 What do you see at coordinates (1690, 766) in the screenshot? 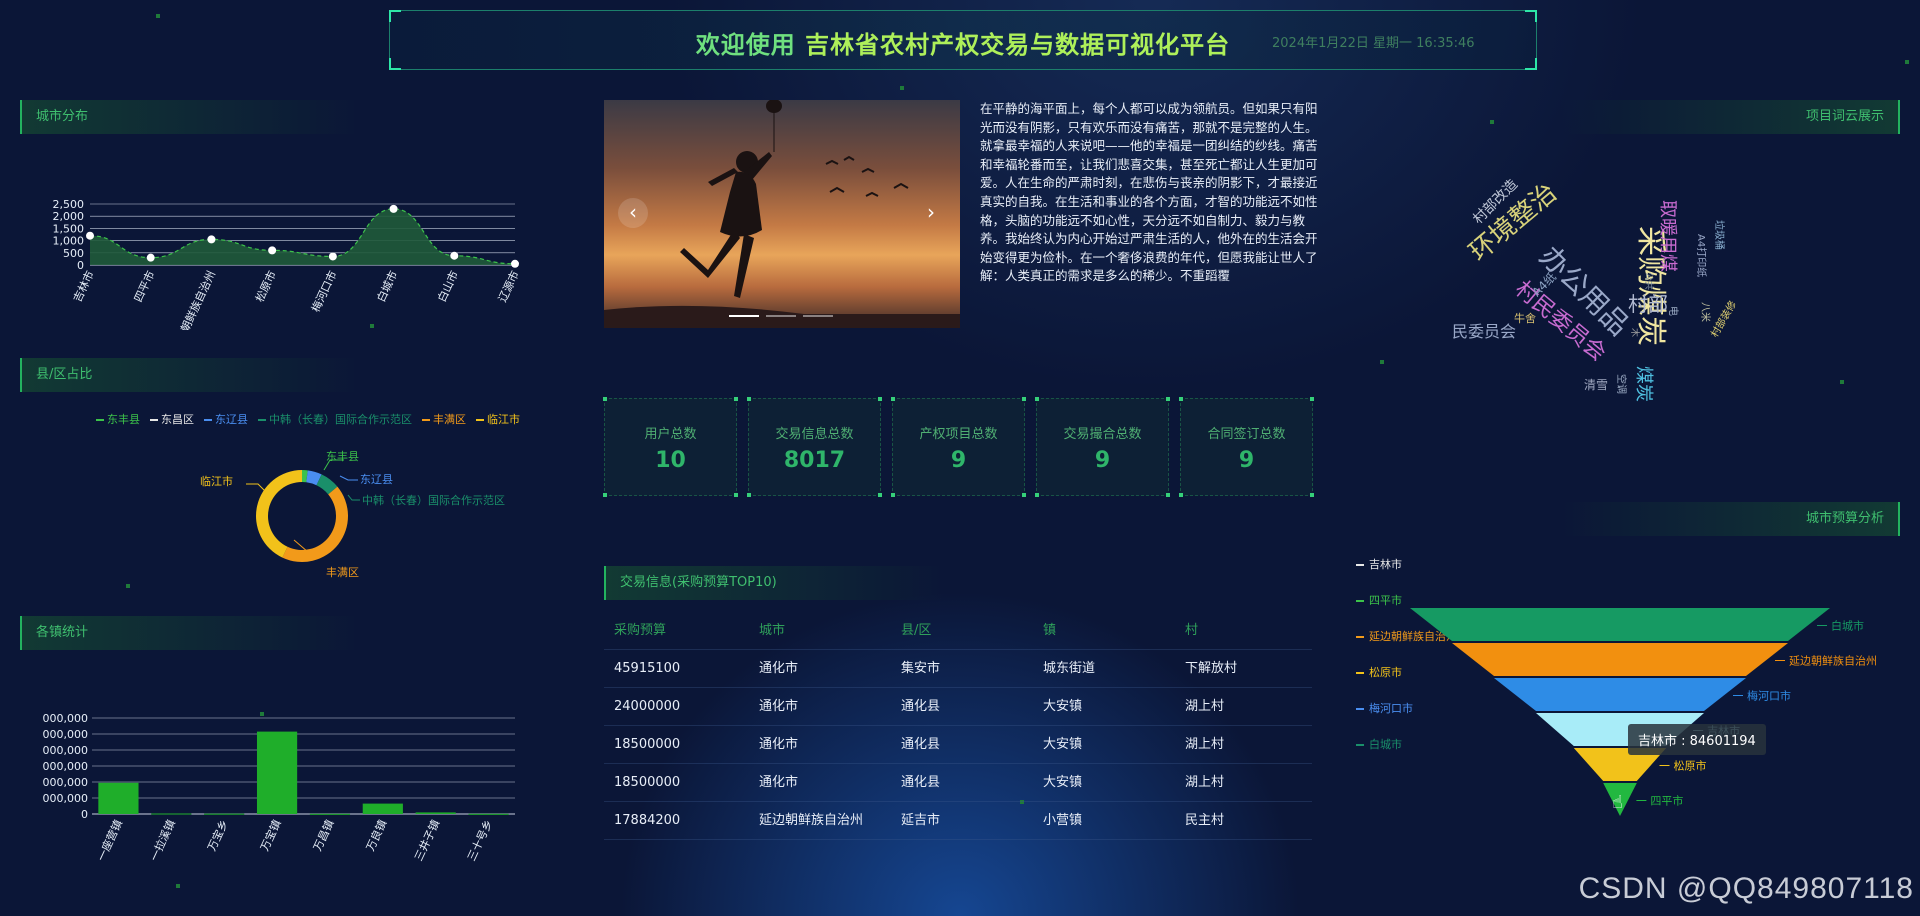
I see `funnel-label: 松原市` at bounding box center [1690, 766].